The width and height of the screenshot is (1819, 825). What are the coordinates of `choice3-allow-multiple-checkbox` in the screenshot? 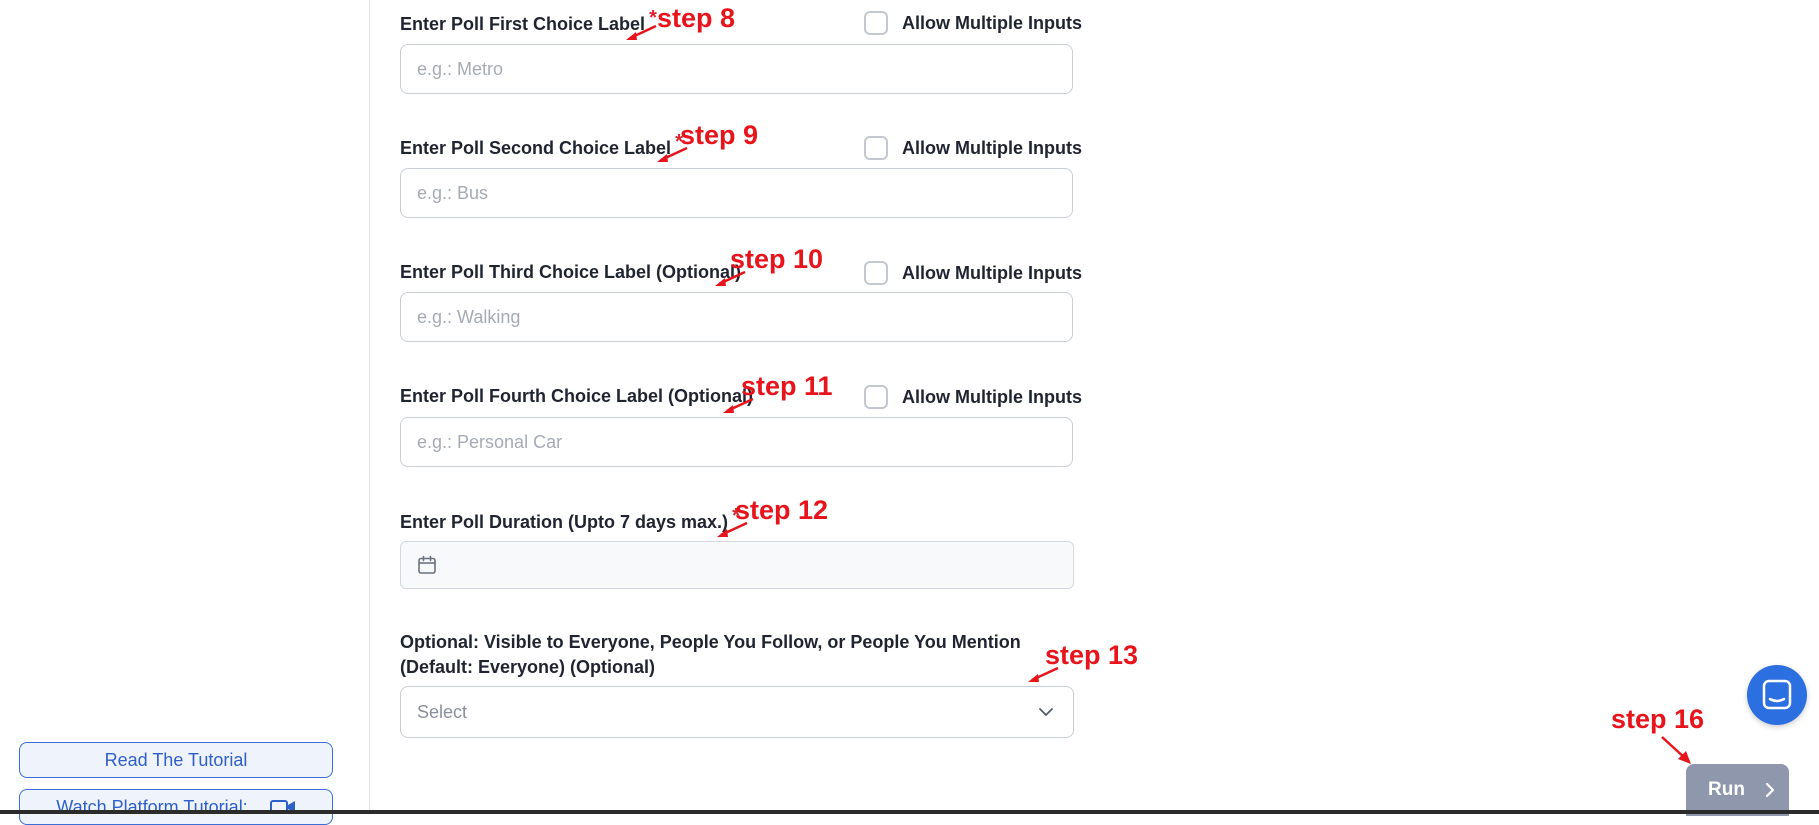 It's located at (876, 273).